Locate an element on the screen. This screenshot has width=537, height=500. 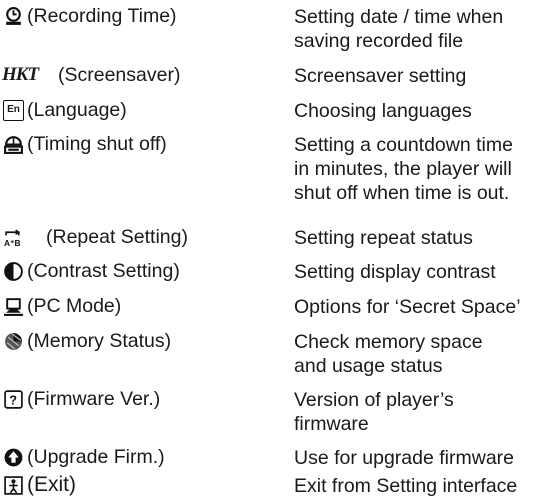
setting-description: Exit from Setting interface is located at coordinates (406, 486).